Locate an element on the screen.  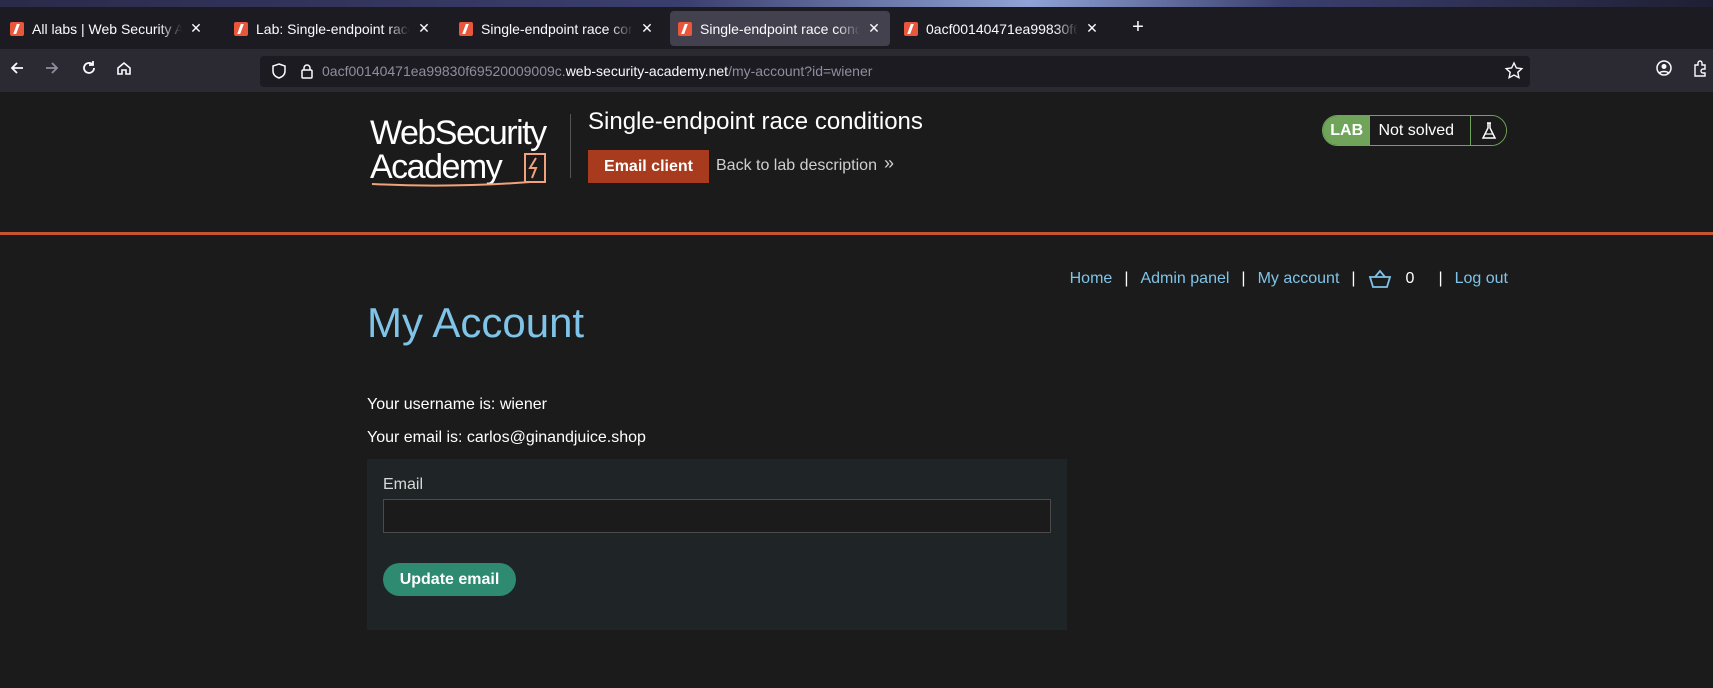
cart-count: 0 is located at coordinates (1410, 278).